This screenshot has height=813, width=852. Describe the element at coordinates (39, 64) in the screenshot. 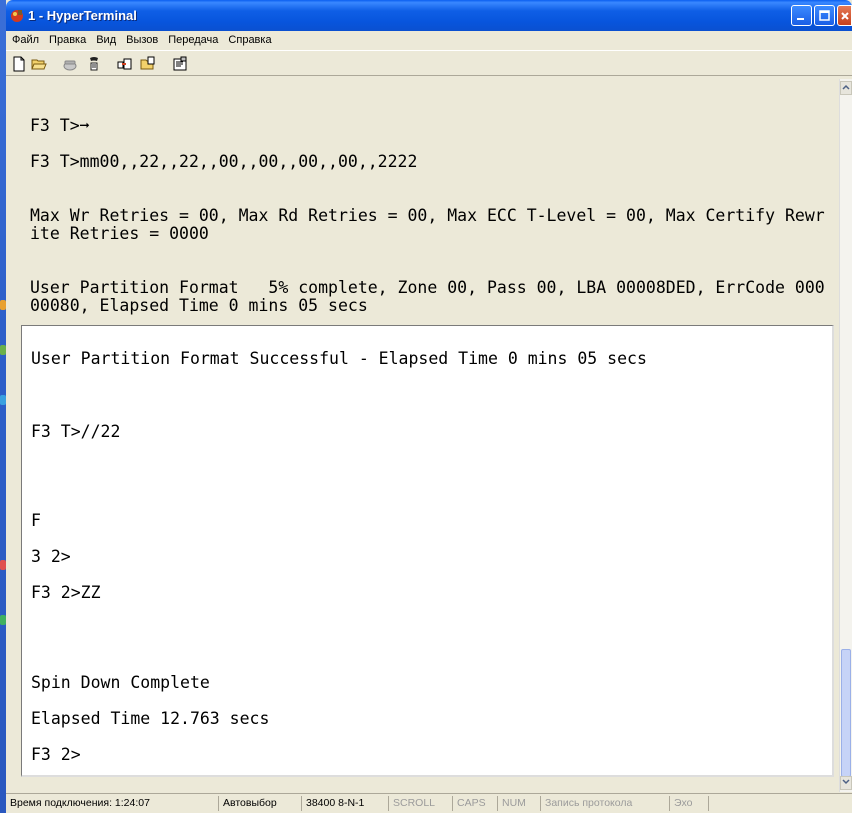

I see `open-folder-icon` at that location.